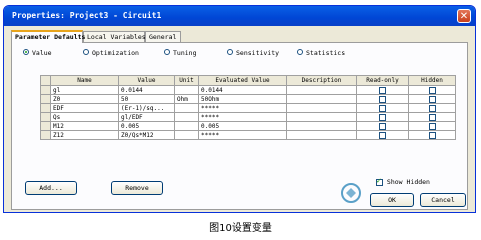 This screenshot has width=481, height=240. I want to click on cancel-button: Cancel, so click(443, 200).